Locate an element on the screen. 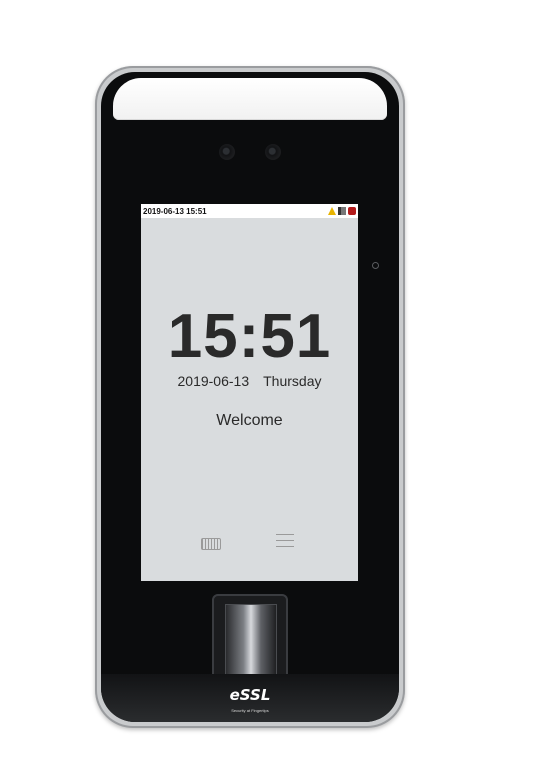  menu-icon is located at coordinates (285, 541).